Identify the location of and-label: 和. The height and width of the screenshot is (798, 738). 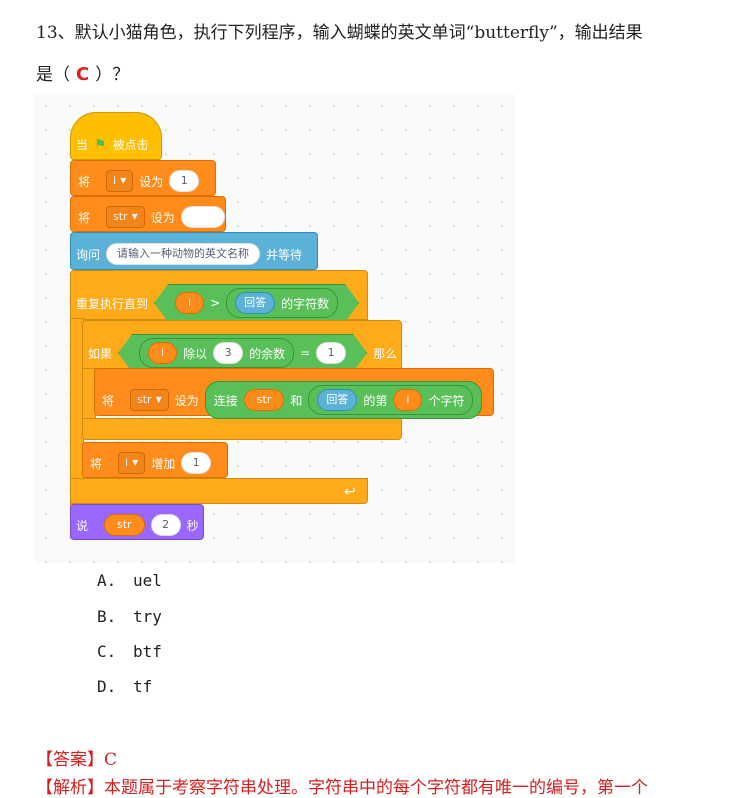
(296, 400).